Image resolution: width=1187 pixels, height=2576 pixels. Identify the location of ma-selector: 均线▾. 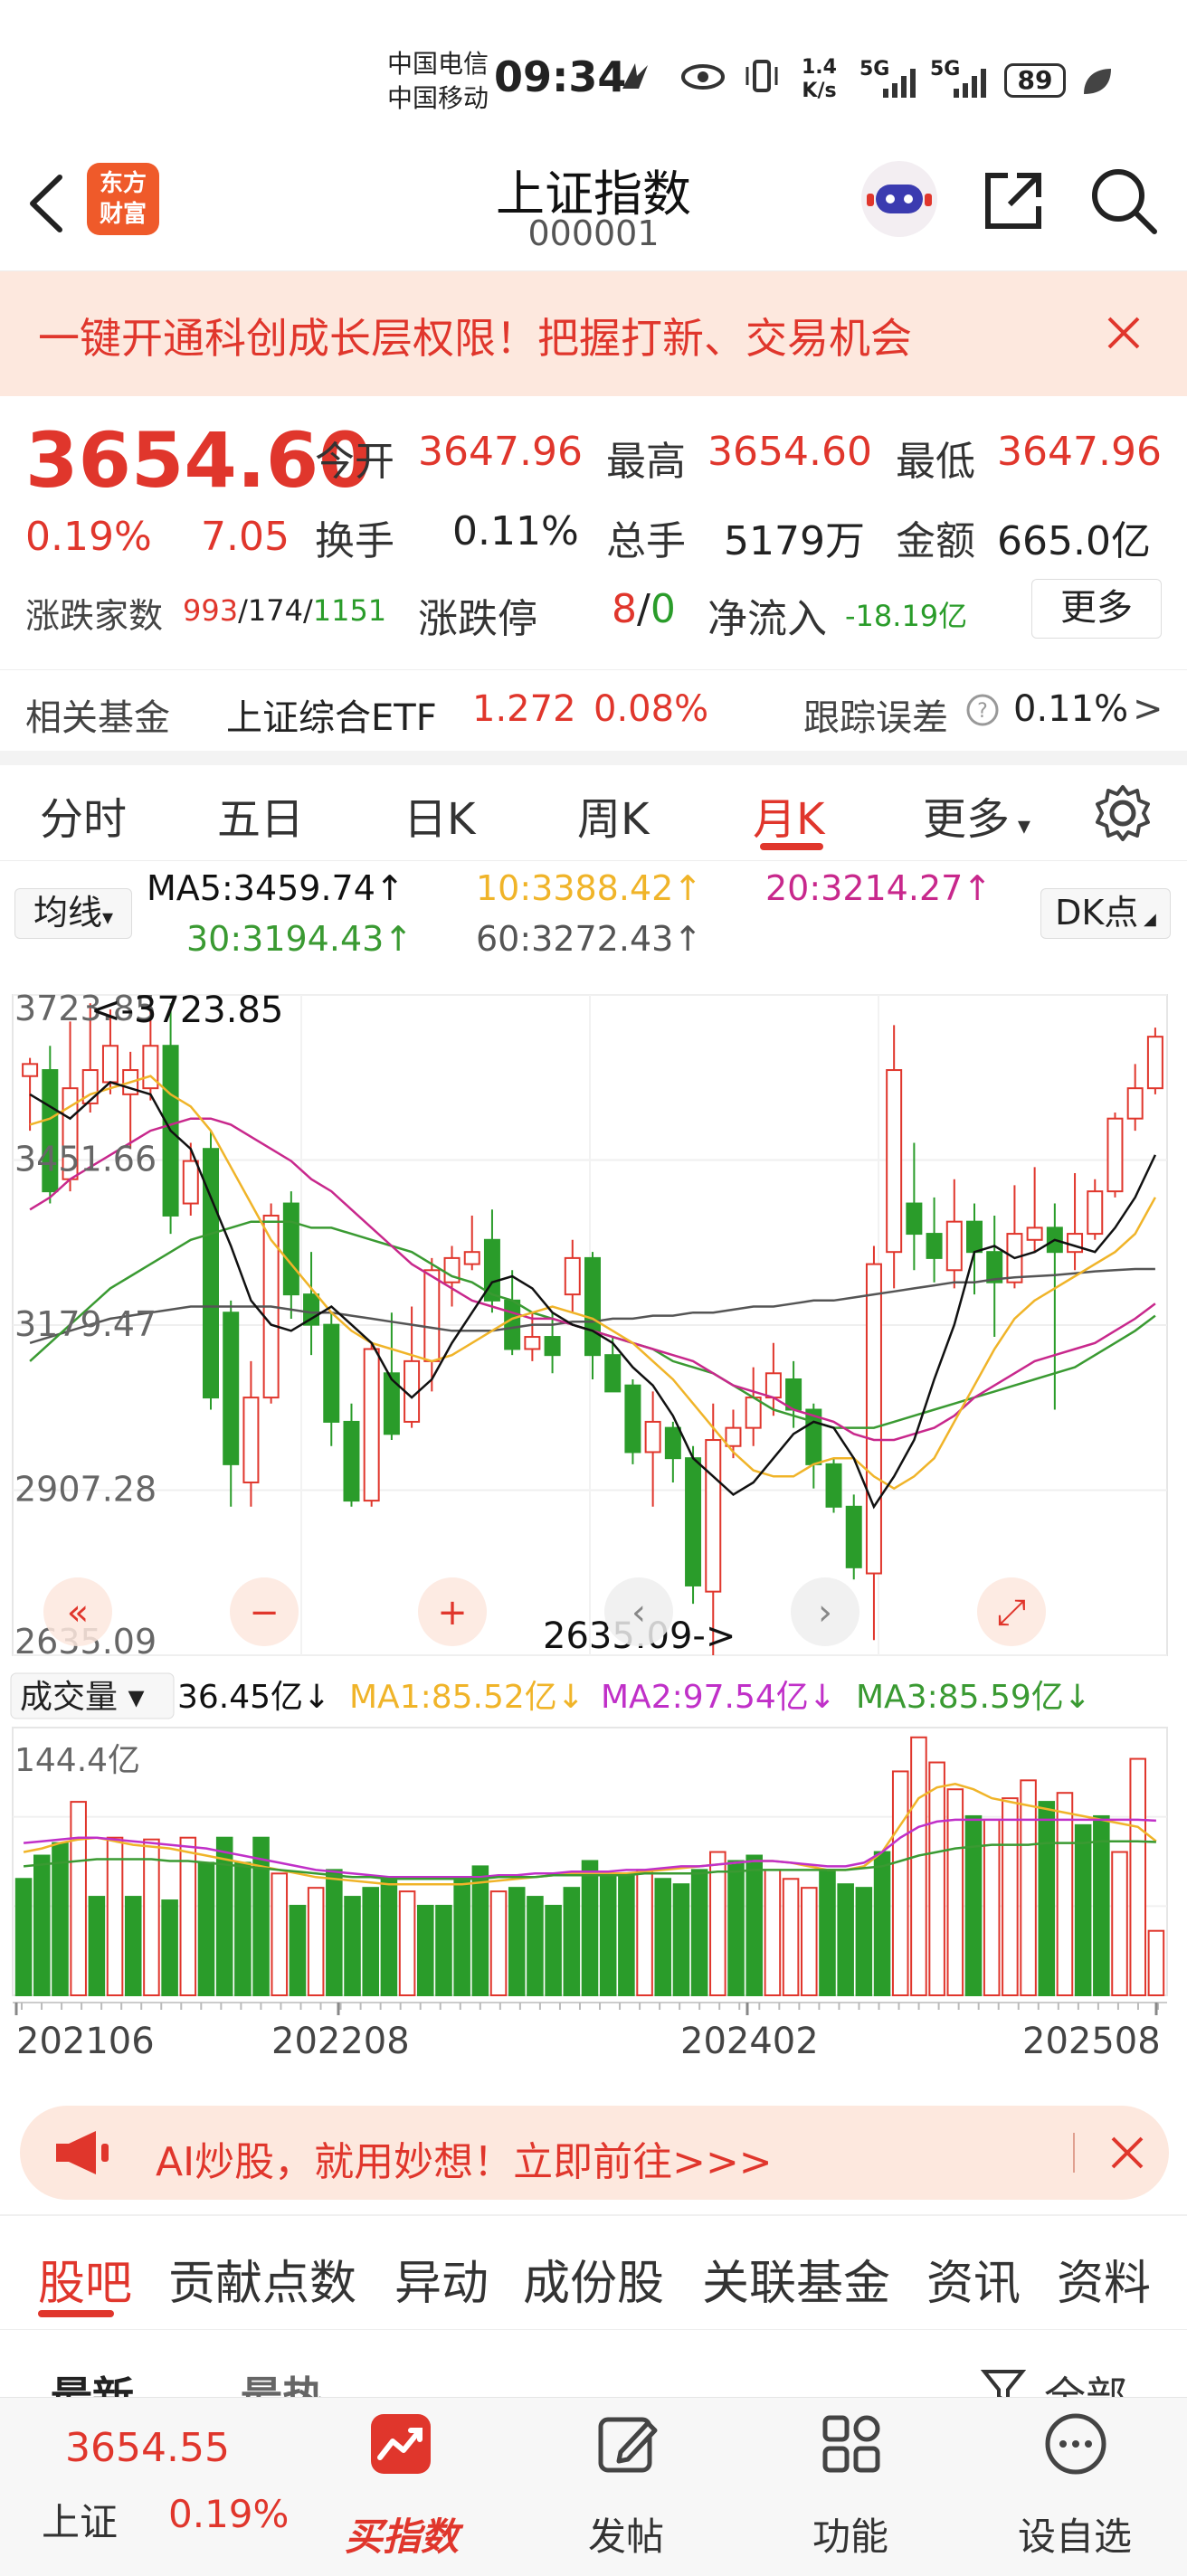
(73, 913).